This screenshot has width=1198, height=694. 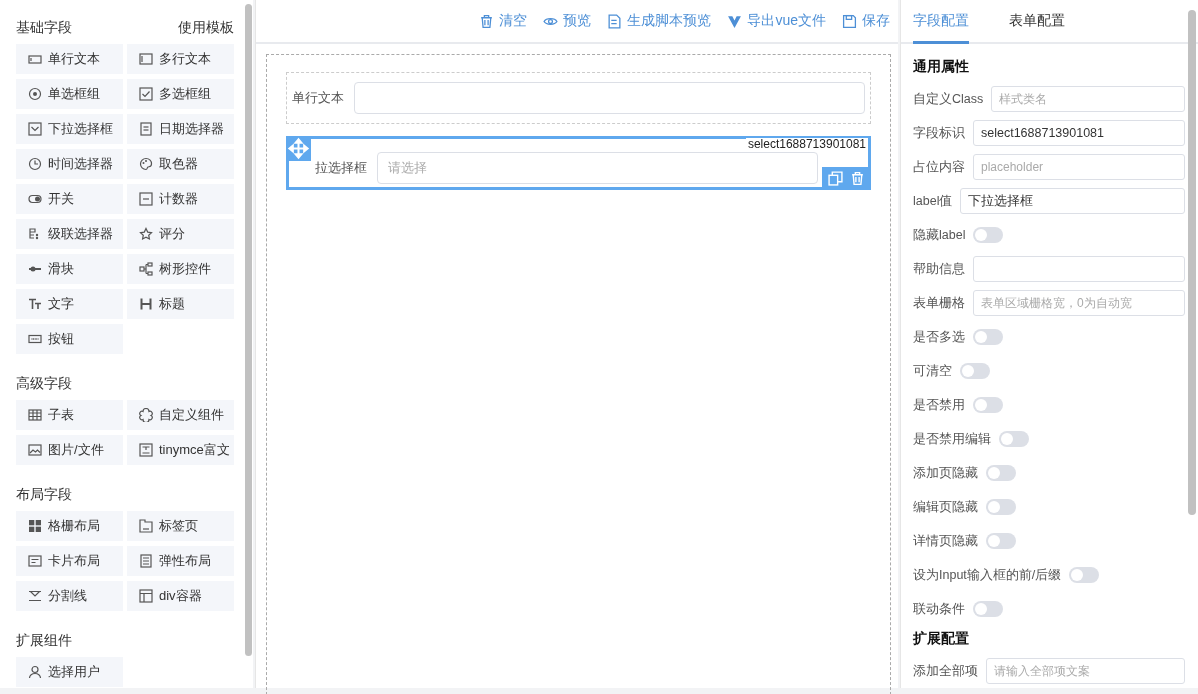 I want to click on property-label: 帮助信息, so click(x=939, y=269).